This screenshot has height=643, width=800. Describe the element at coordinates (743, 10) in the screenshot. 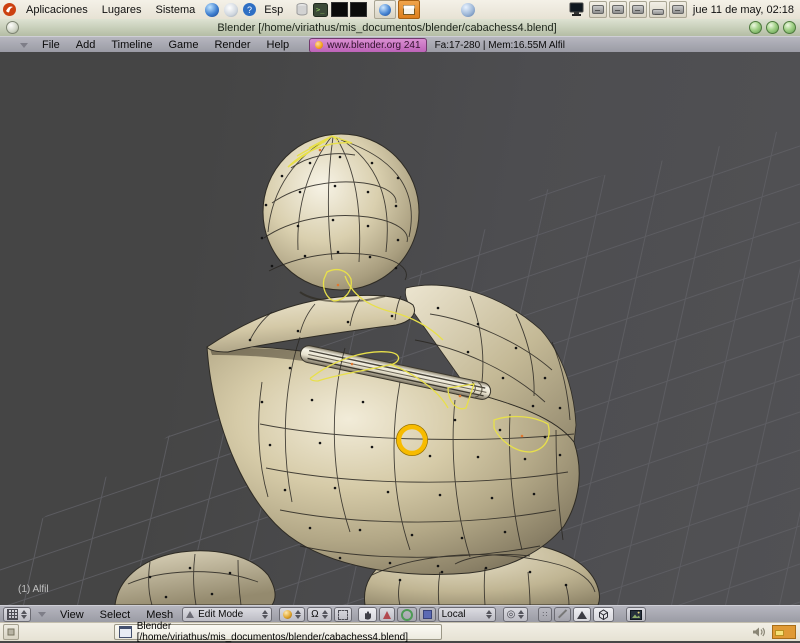

I see `panel-clock: jue 11 de may, 02:18` at that location.